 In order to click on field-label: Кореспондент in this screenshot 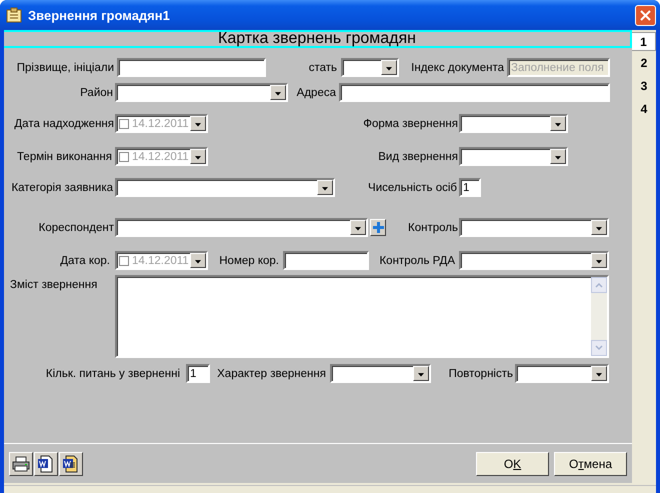, I will do `click(76, 228)`.